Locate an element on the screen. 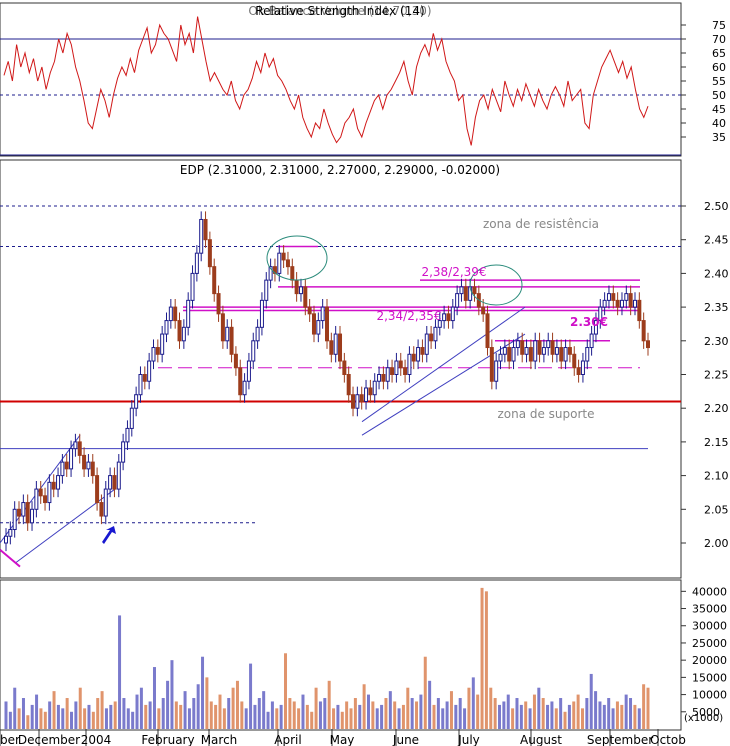 The height and width of the screenshot is (746, 730). price-tick-label: 2.35 is located at coordinates (716, 307).